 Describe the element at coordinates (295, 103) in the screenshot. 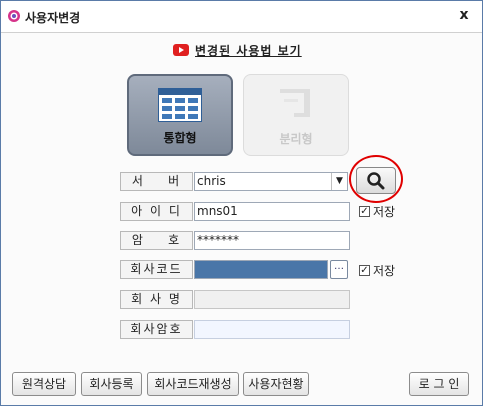

I see `separated-layout-icon` at that location.